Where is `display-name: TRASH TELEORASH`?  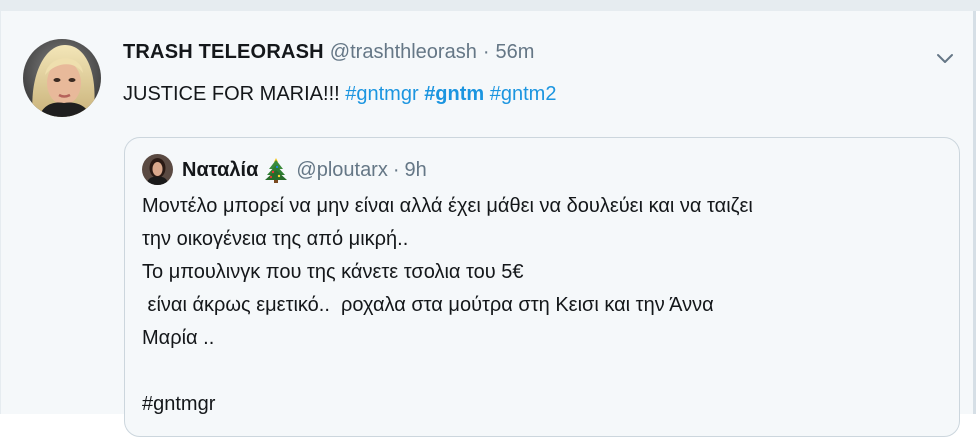
display-name: TRASH TELEORASH is located at coordinates (223, 52).